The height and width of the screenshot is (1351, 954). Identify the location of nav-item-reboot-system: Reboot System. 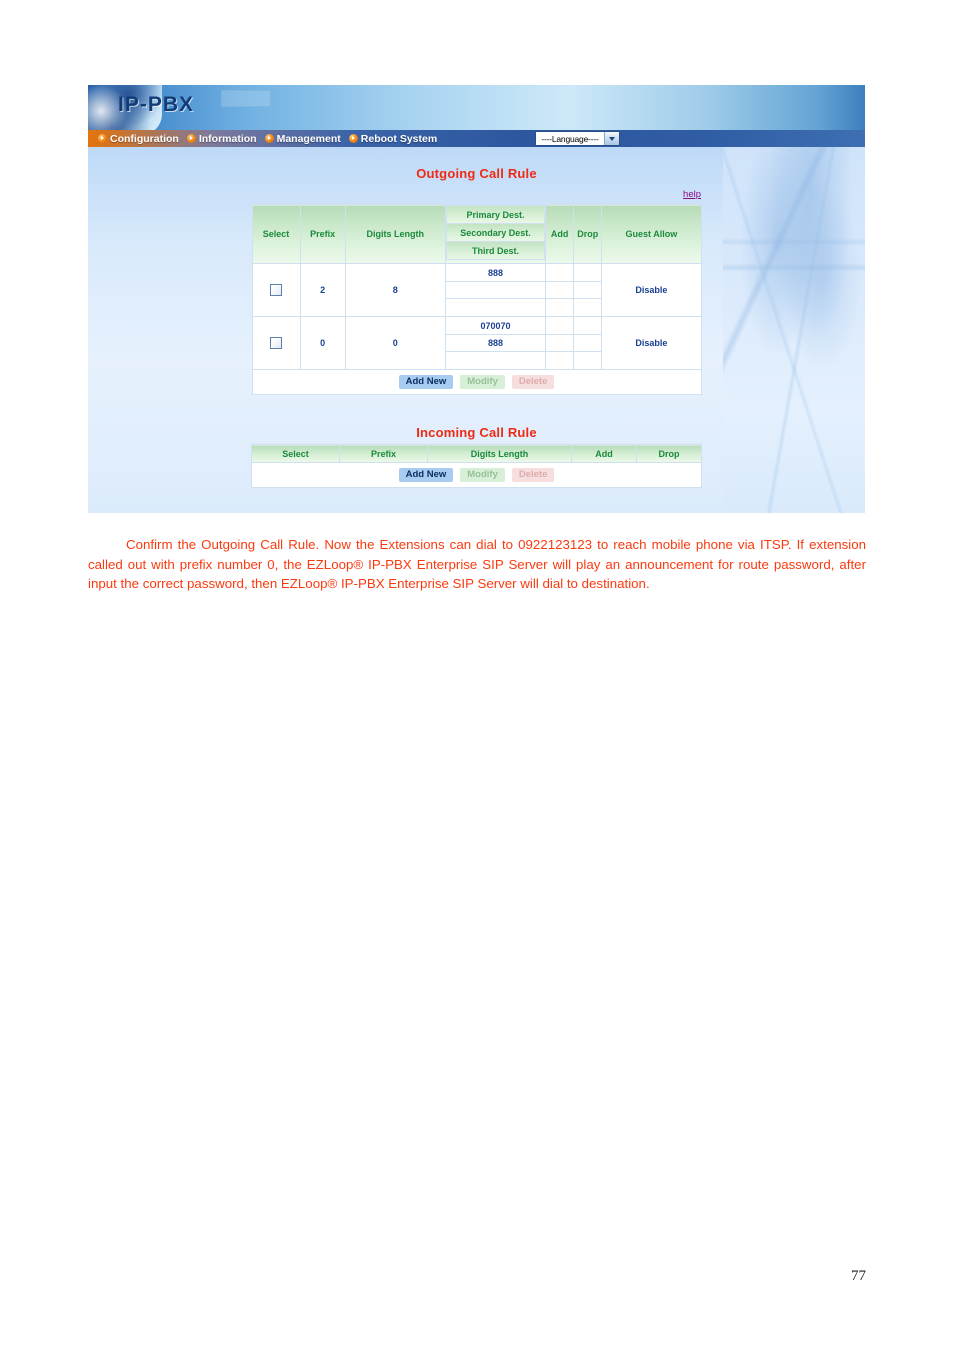
(389, 139).